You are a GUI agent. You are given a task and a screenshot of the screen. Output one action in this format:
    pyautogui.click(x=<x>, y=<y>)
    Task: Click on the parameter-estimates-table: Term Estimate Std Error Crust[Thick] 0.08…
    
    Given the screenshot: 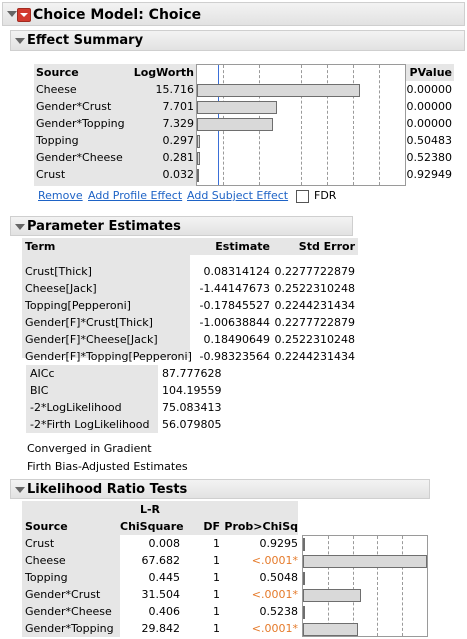 What is the action you would take?
    pyautogui.click(x=190, y=300)
    